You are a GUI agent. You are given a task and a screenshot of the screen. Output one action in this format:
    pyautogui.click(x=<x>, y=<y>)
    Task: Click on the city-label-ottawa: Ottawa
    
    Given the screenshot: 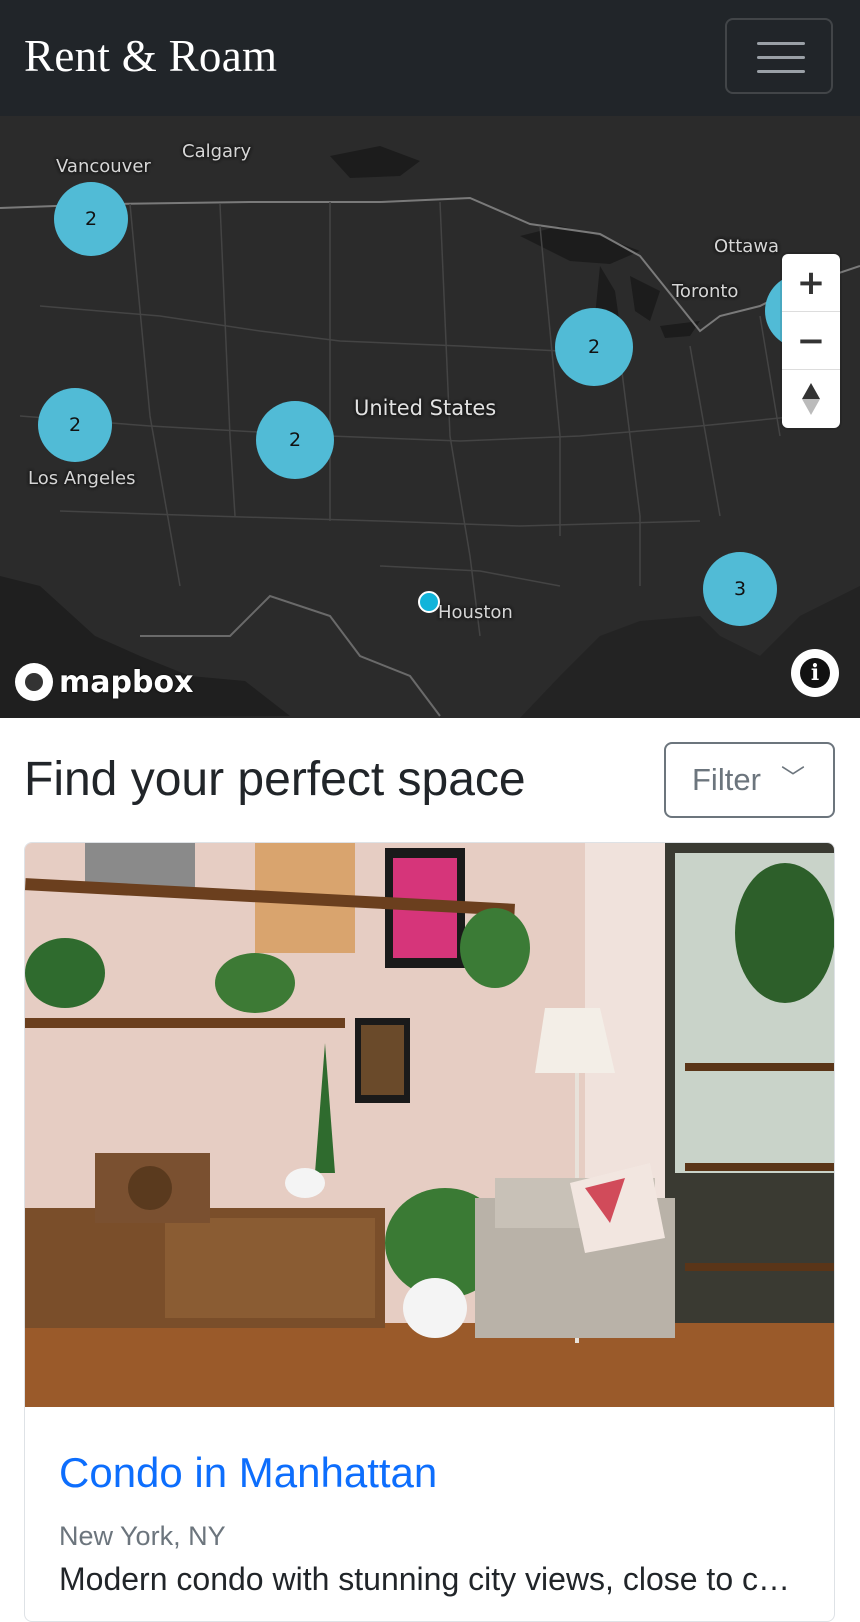 What is the action you would take?
    pyautogui.click(x=747, y=246)
    